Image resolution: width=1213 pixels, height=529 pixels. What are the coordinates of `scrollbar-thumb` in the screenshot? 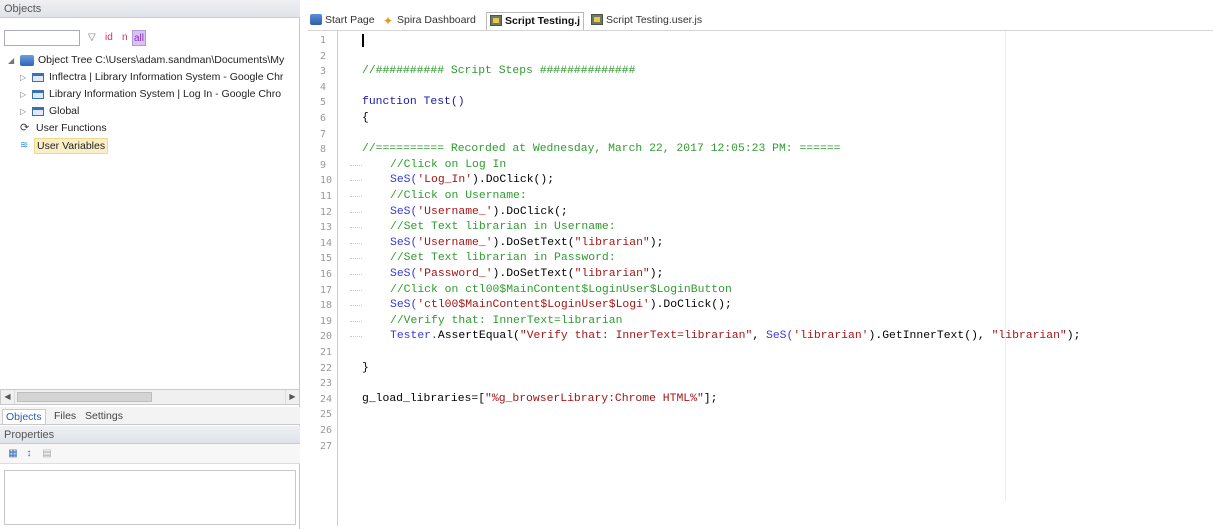 It's located at (84, 397).